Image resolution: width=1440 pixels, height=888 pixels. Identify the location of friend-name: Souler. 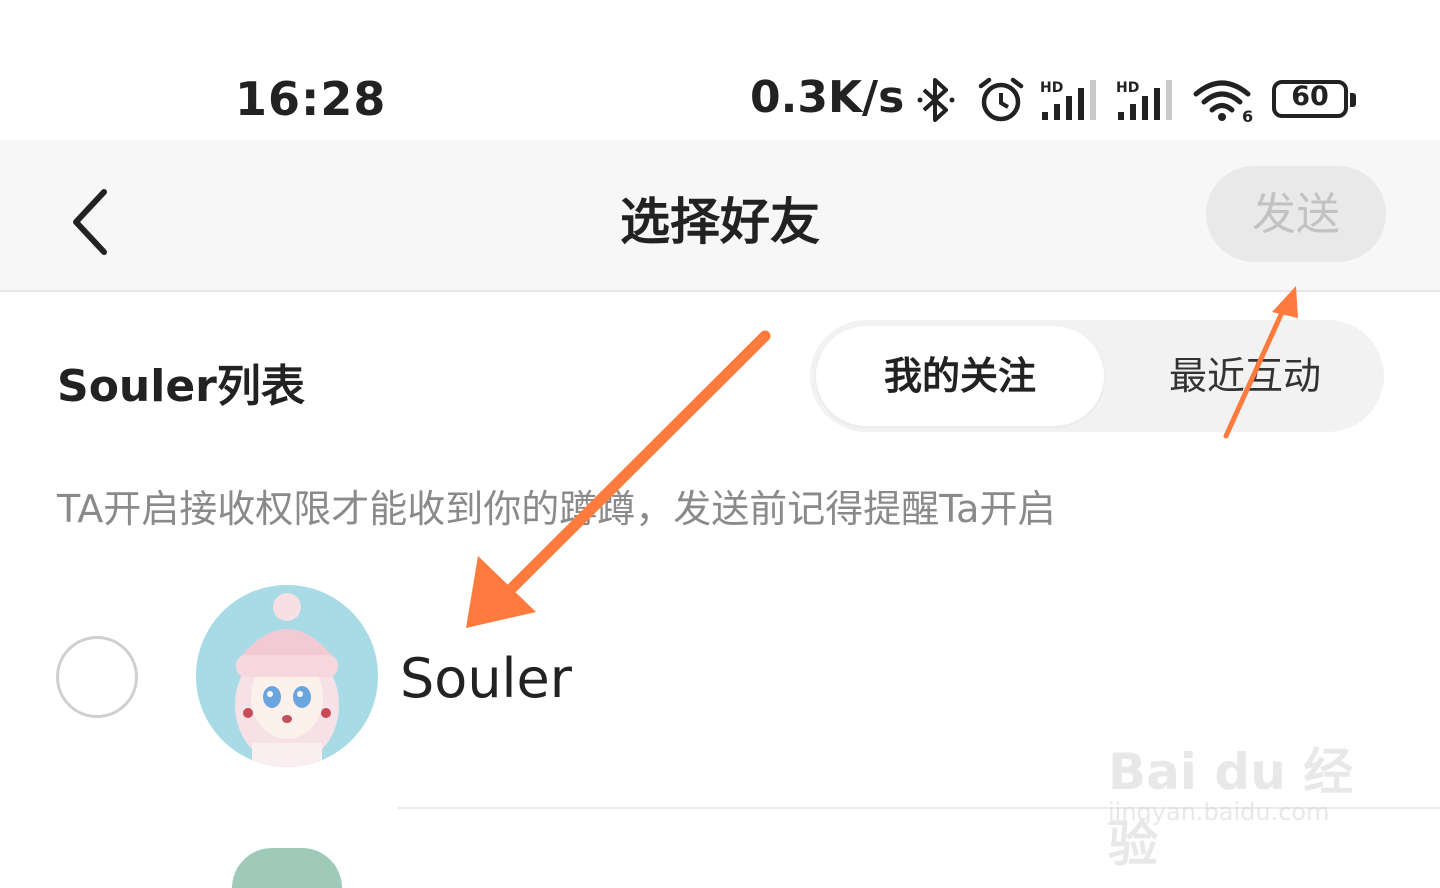
(486, 678).